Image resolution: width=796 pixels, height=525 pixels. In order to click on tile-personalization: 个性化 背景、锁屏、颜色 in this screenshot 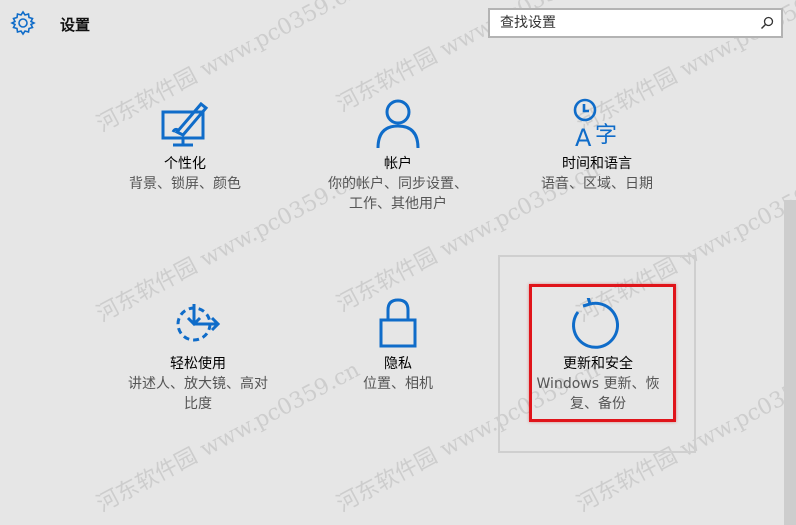, I will do `click(185, 146)`.